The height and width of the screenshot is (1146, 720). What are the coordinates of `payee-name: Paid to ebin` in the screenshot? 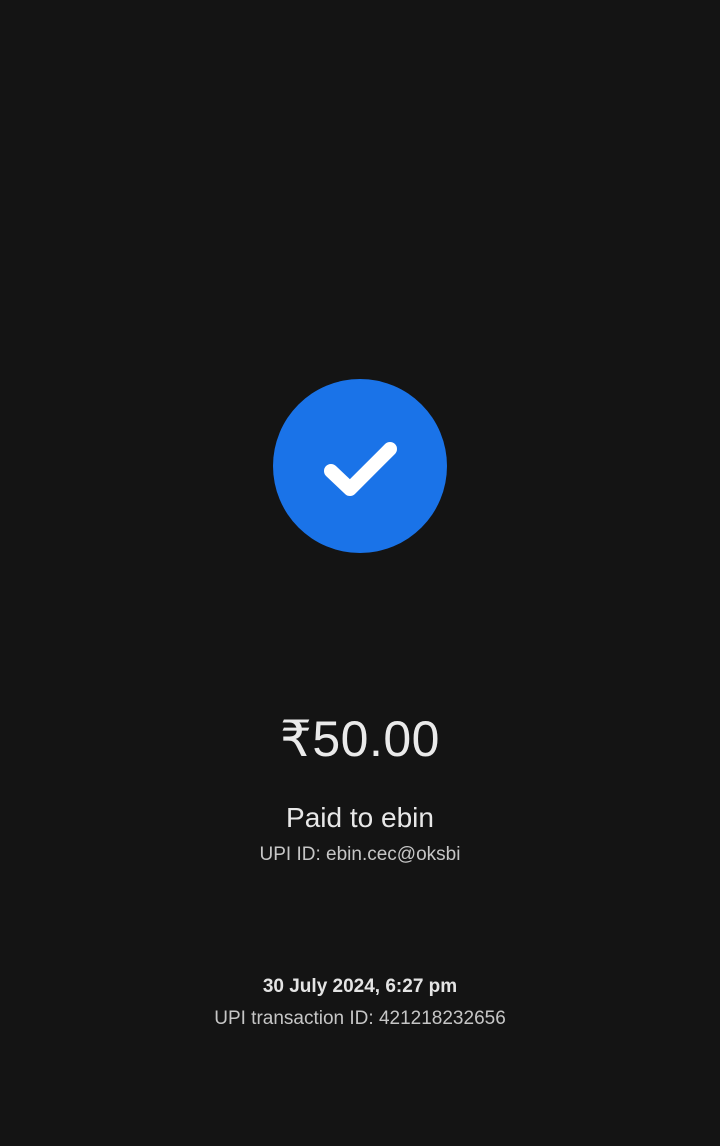 It's located at (360, 817).